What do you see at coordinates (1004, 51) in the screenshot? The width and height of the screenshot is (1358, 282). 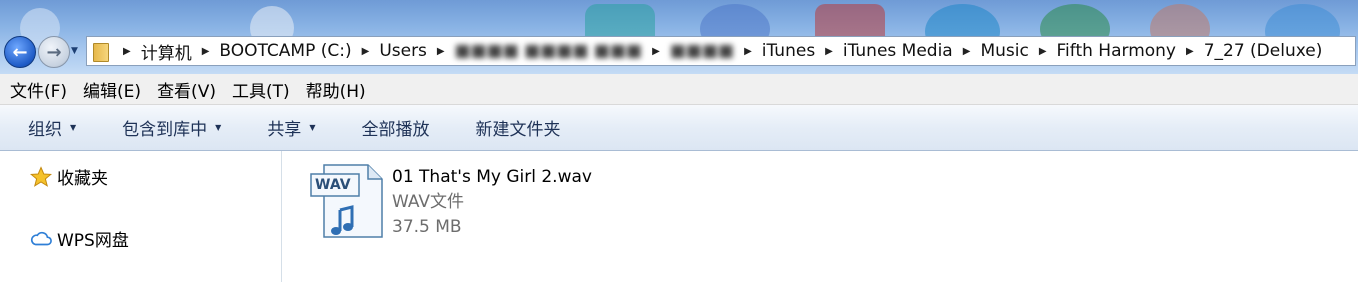 I see `breadcrumb-label: Music` at bounding box center [1004, 51].